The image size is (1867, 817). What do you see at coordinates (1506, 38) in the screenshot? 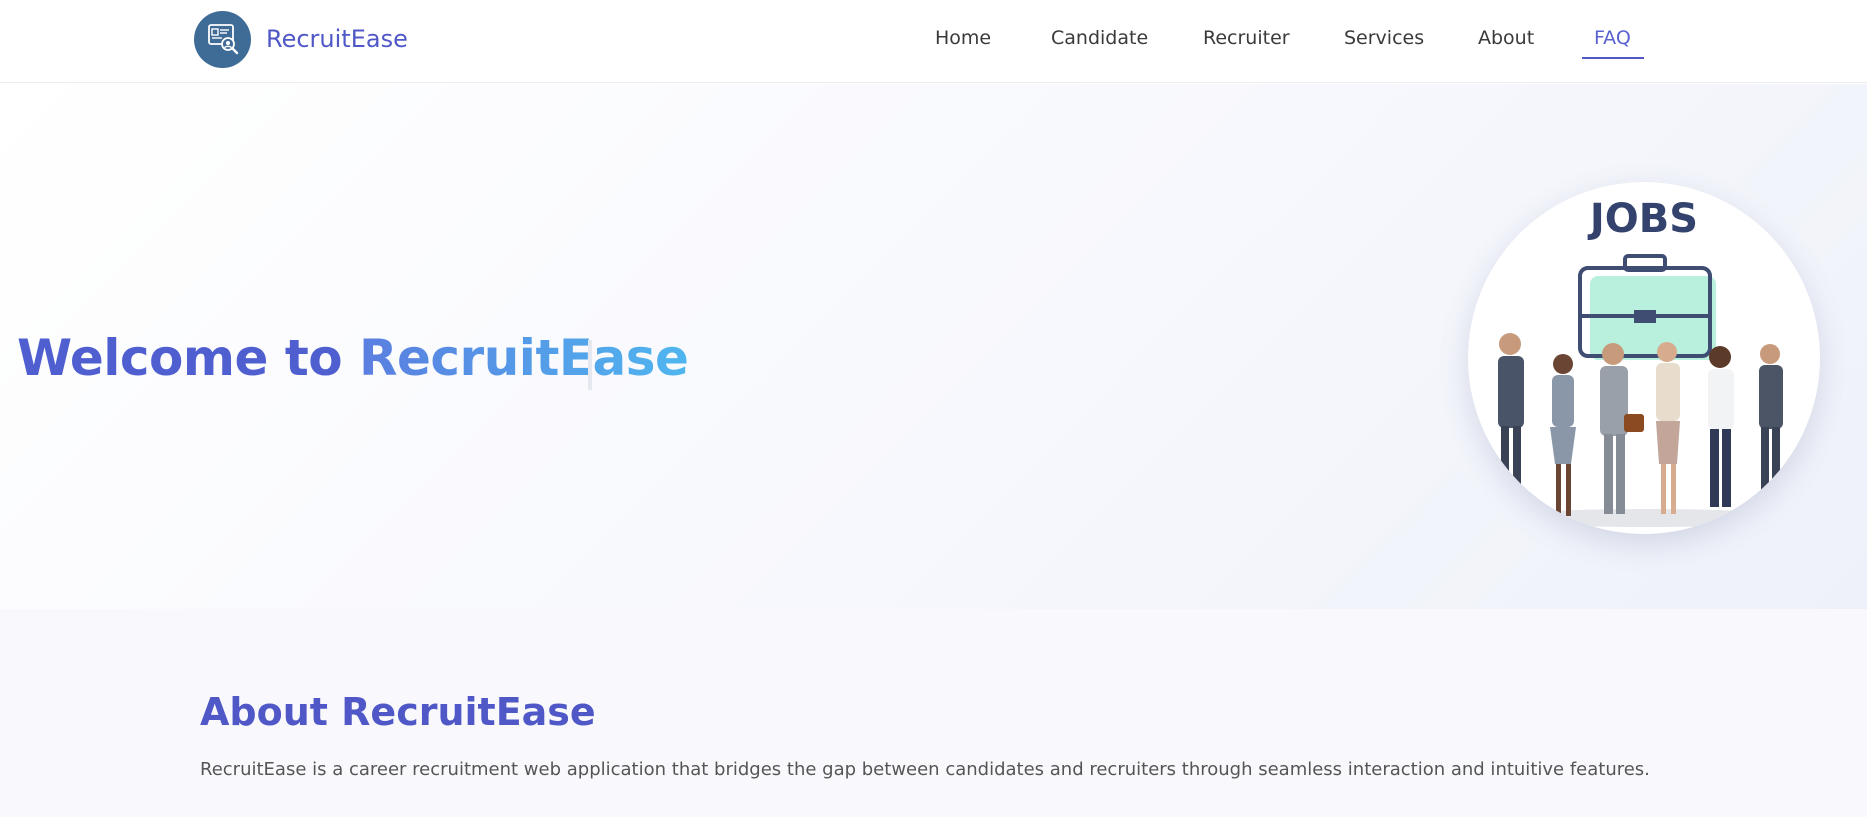
I see `nav-about: About` at bounding box center [1506, 38].